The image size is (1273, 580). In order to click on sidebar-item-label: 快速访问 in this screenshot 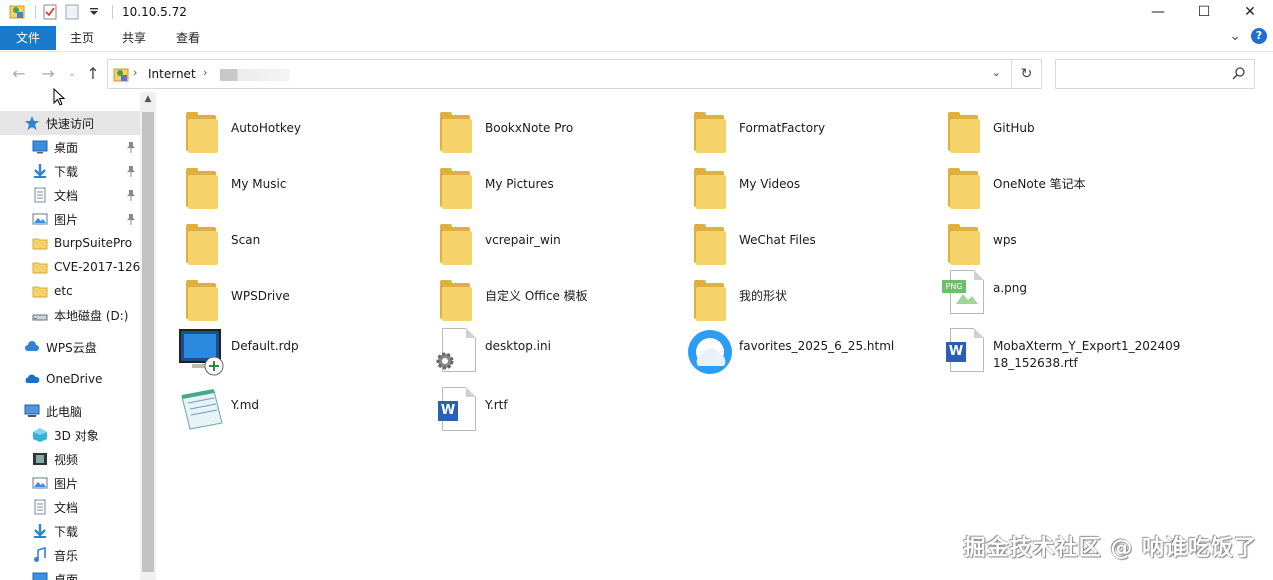, I will do `click(70, 123)`.